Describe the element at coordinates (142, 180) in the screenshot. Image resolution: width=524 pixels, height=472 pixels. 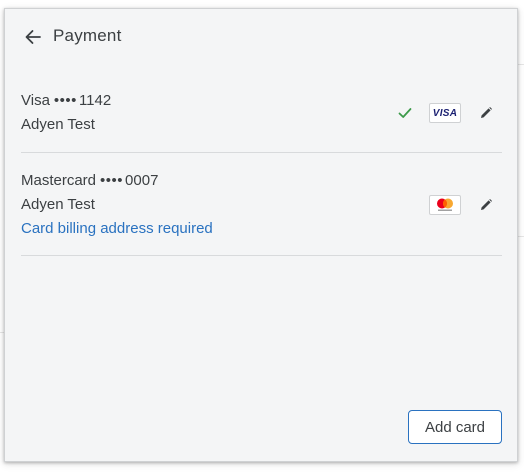
I see `card-last4: 0007` at that location.